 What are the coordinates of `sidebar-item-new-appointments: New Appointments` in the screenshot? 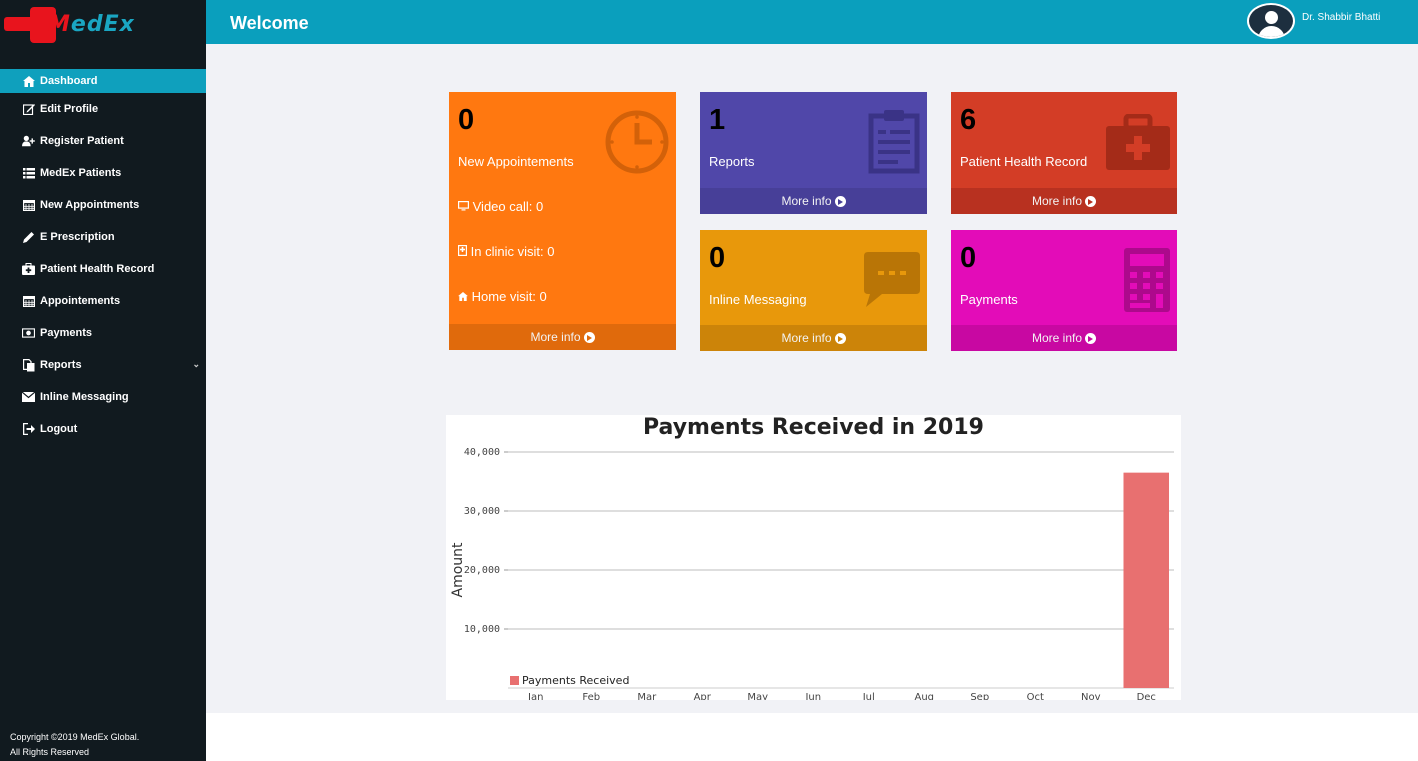 It's located at (103, 205).